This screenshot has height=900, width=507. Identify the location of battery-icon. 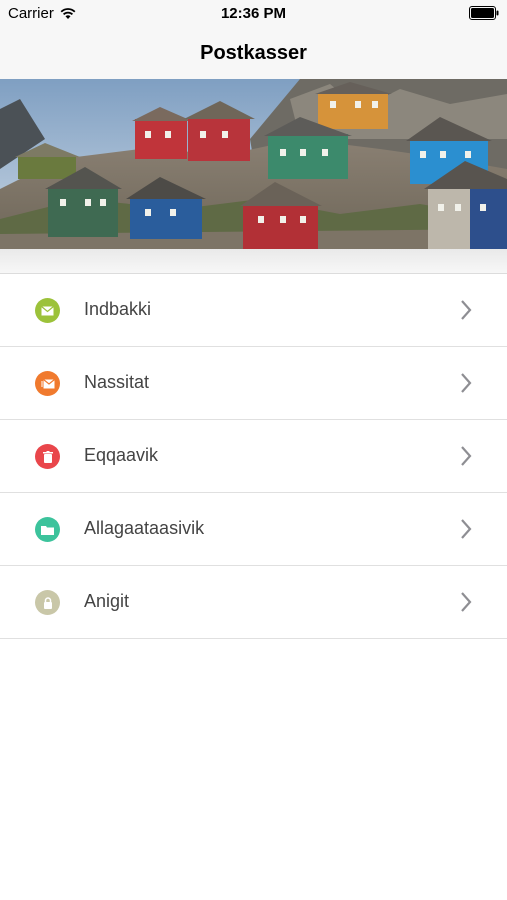
(484, 13).